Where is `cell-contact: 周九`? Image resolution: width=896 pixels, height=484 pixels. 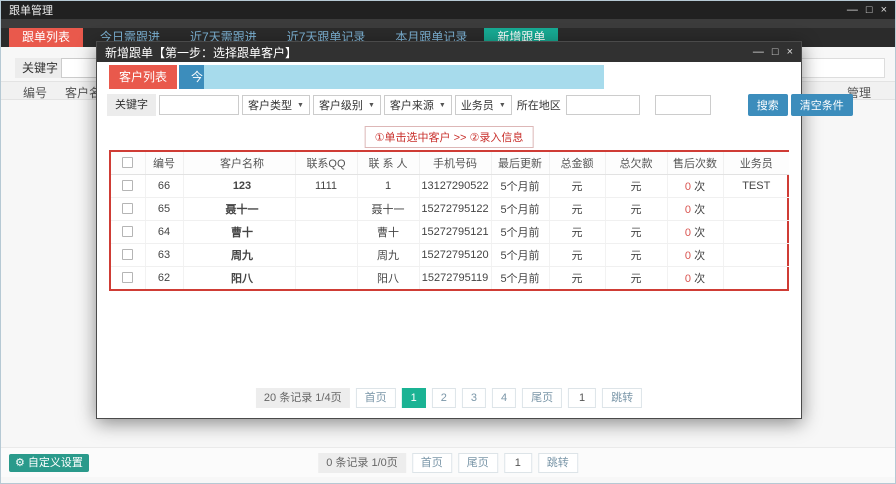 cell-contact: 周九 is located at coordinates (388, 255).